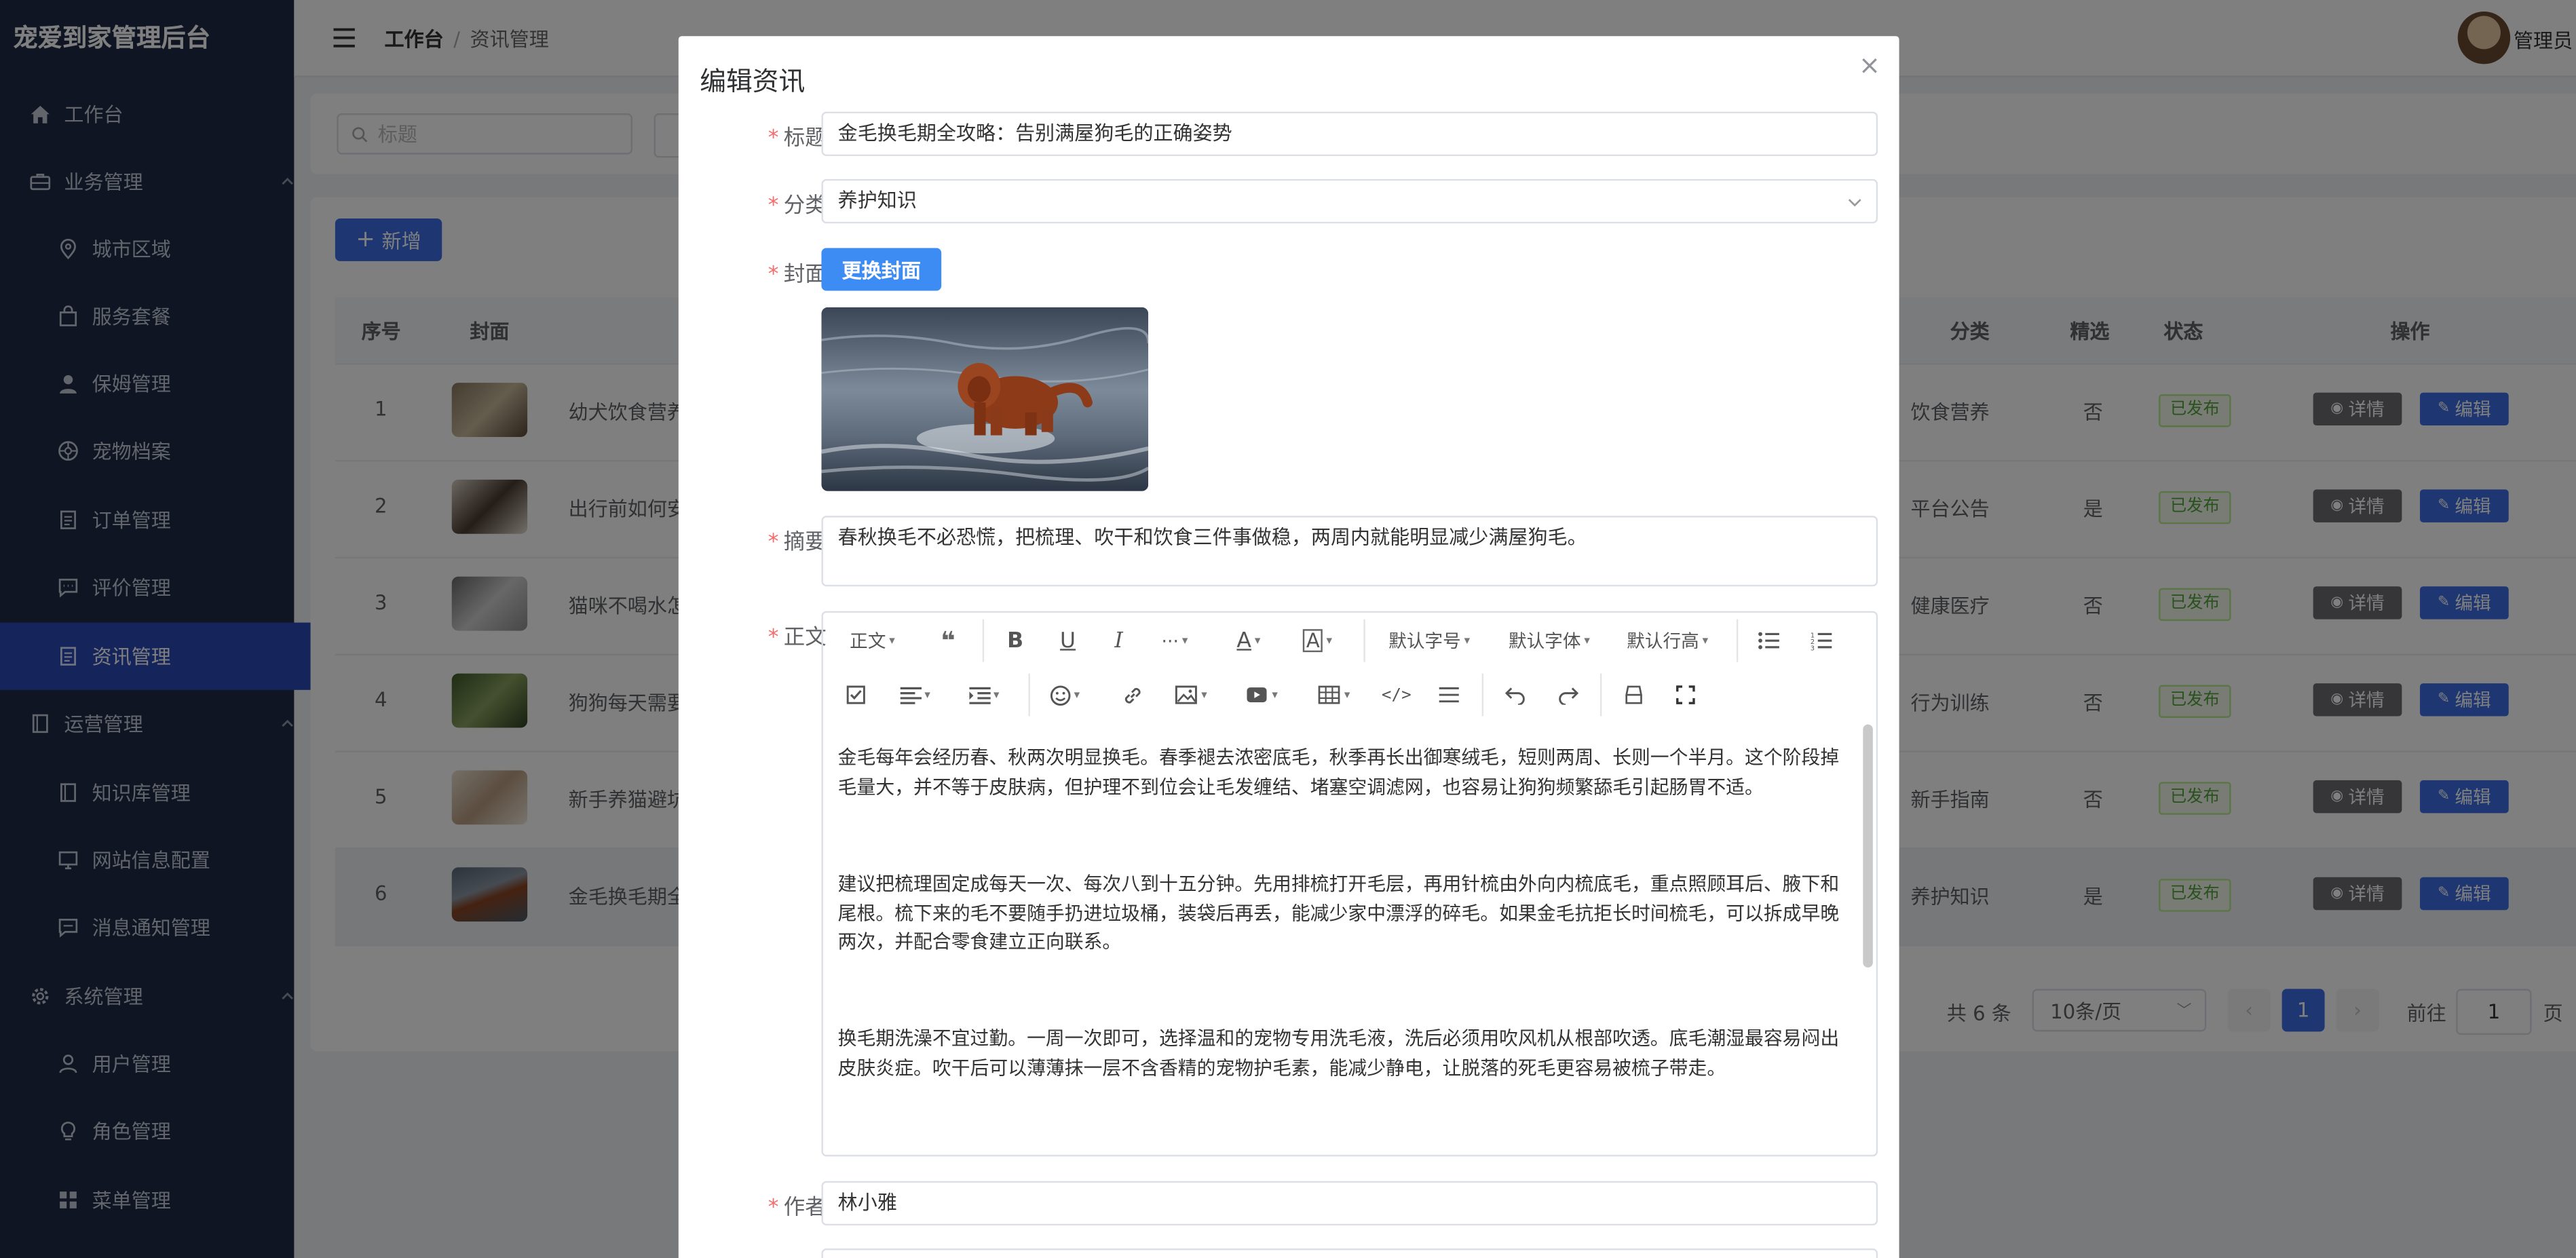  Describe the element at coordinates (1686, 695) in the screenshot. I see `fullscreen-icon` at that location.